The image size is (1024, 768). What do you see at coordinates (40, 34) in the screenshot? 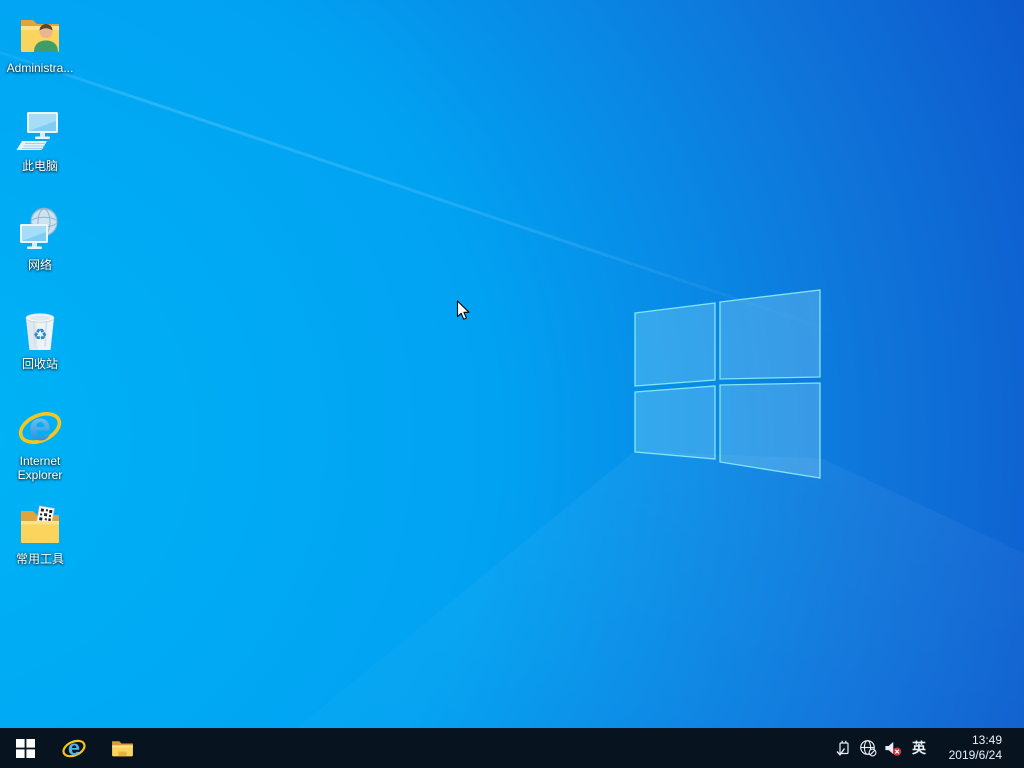
I see `user-folder-icon` at bounding box center [40, 34].